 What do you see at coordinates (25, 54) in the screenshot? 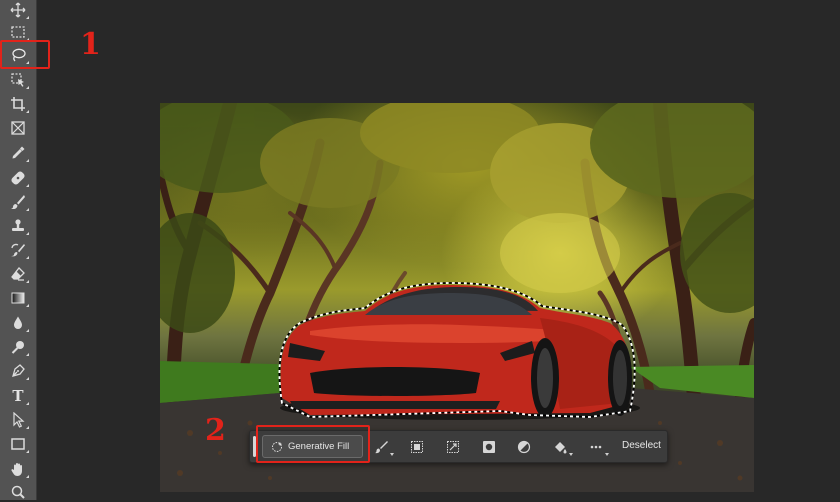
I see `lasso-tool-highlight` at bounding box center [25, 54].